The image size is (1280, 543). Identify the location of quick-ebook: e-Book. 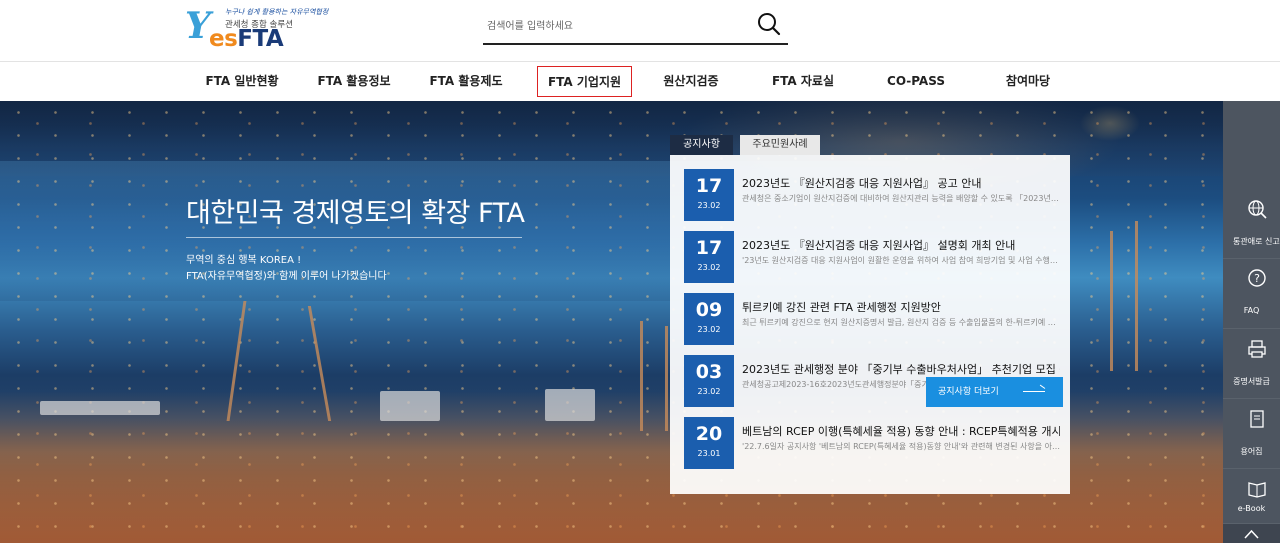
(1251, 496).